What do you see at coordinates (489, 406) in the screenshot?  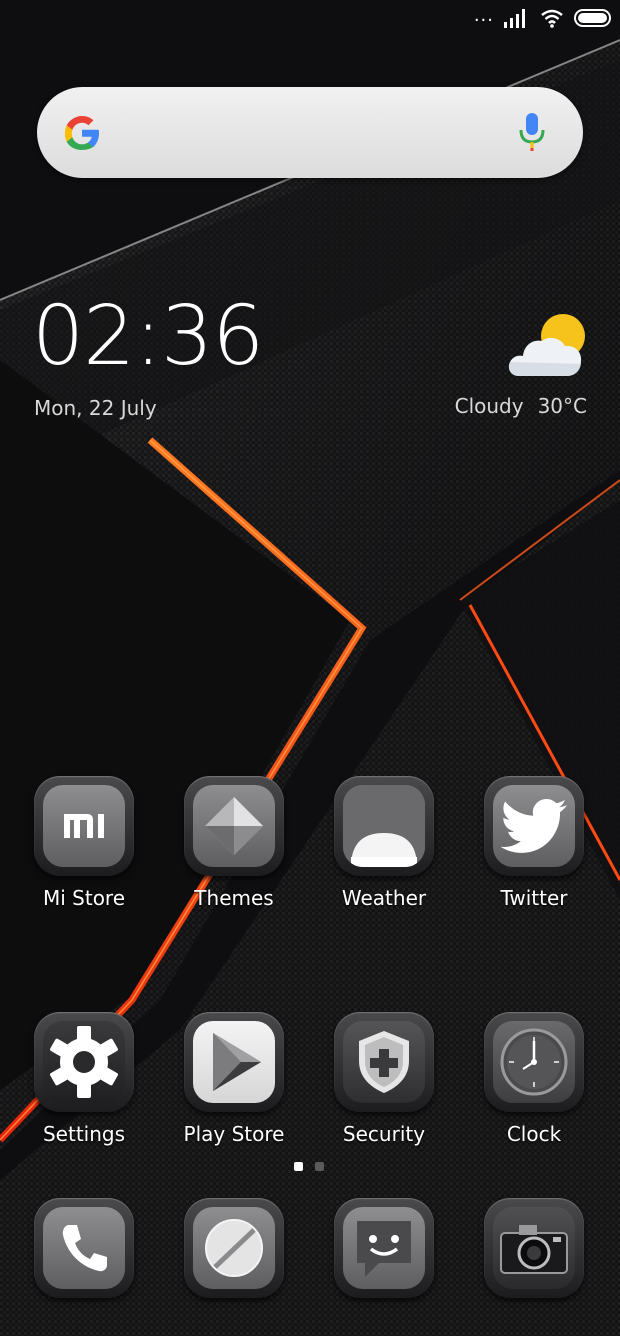 I see `weather-condition: Cloudy` at bounding box center [489, 406].